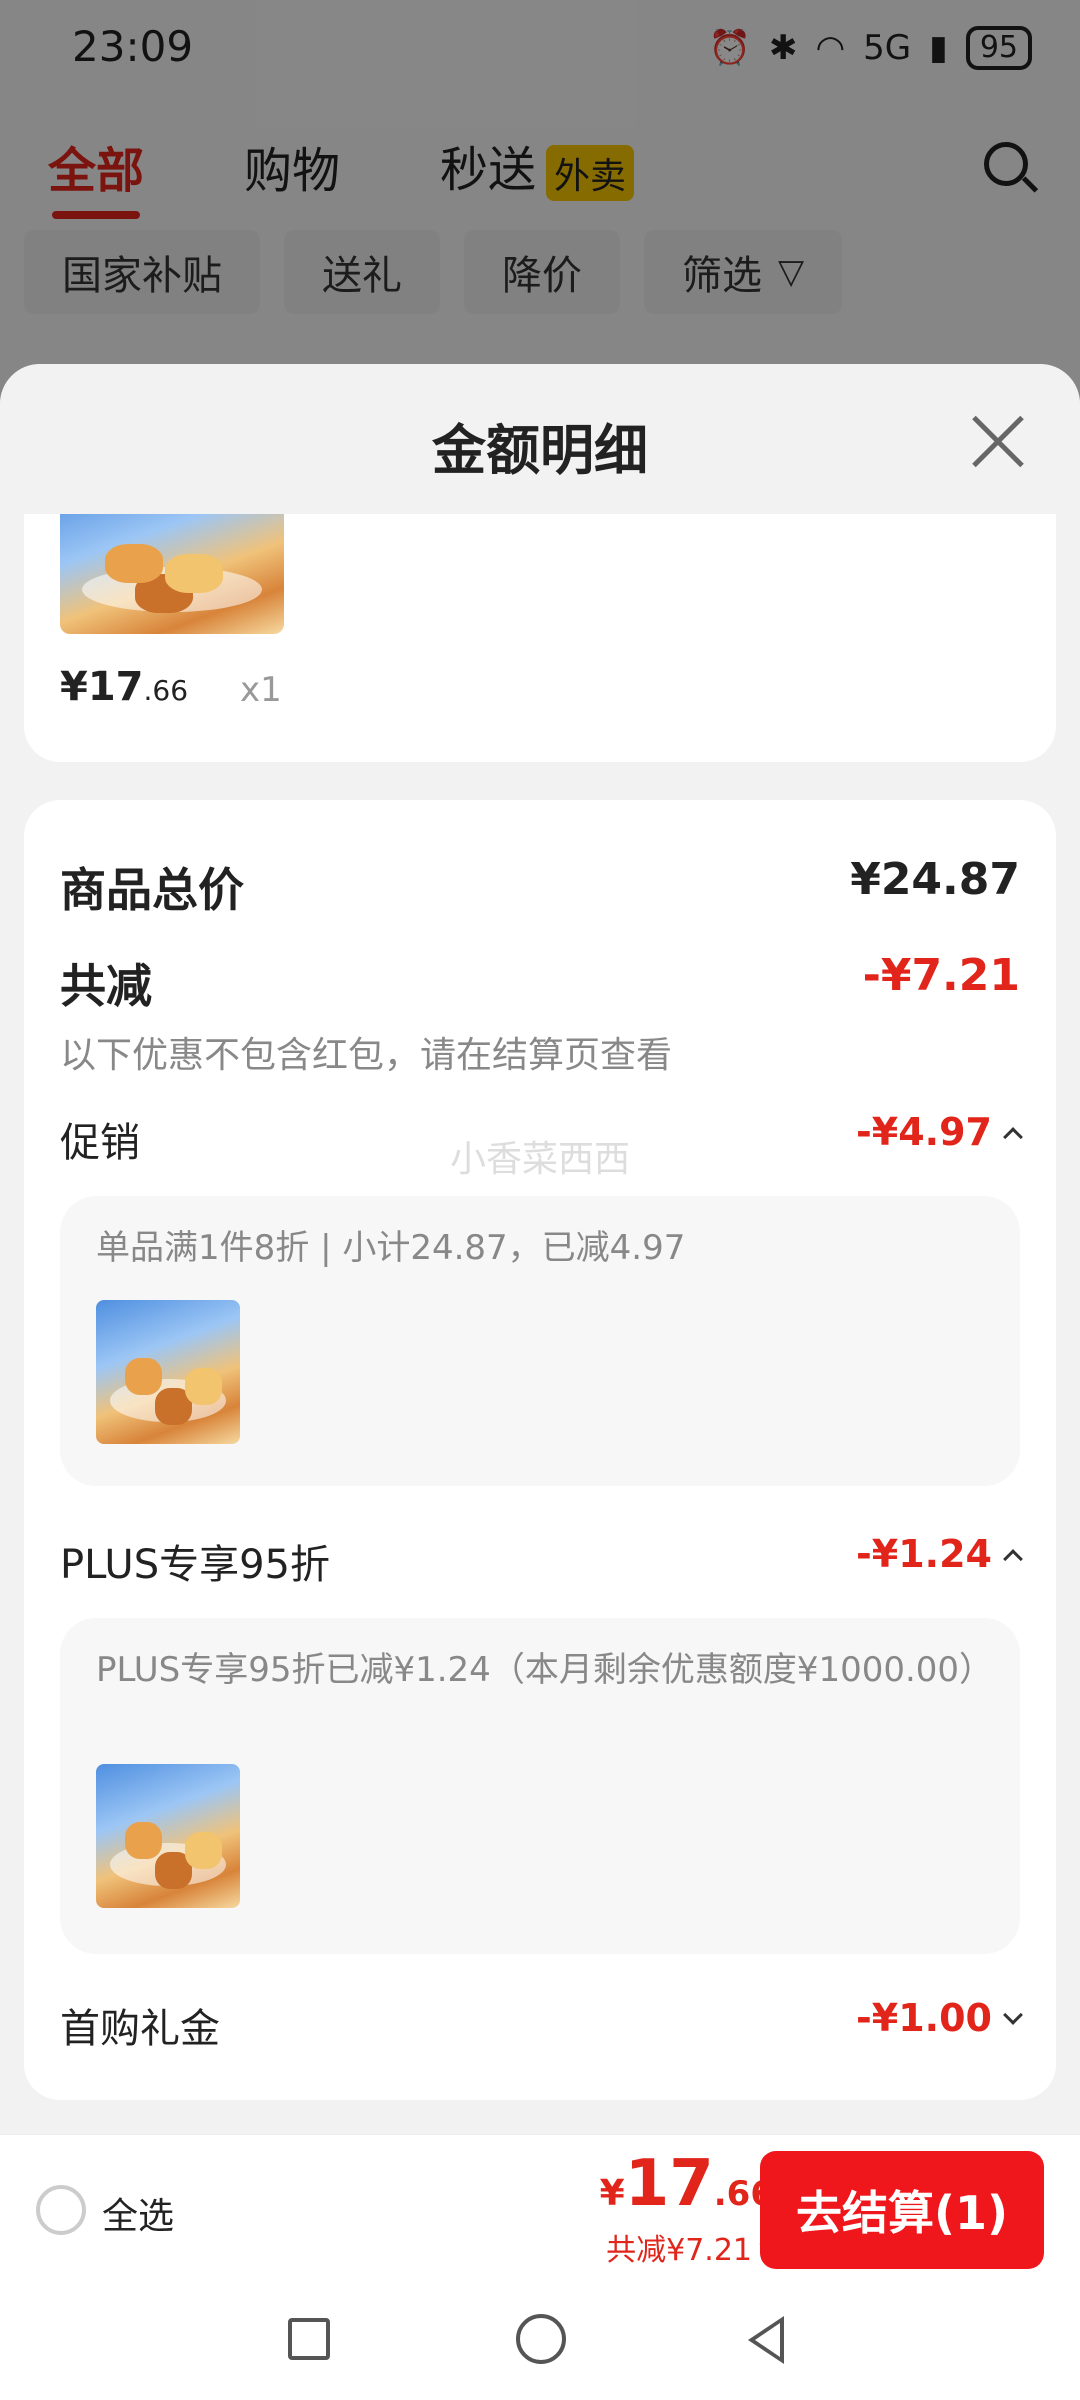  I want to click on system-nav-bar, so click(540, 2342).